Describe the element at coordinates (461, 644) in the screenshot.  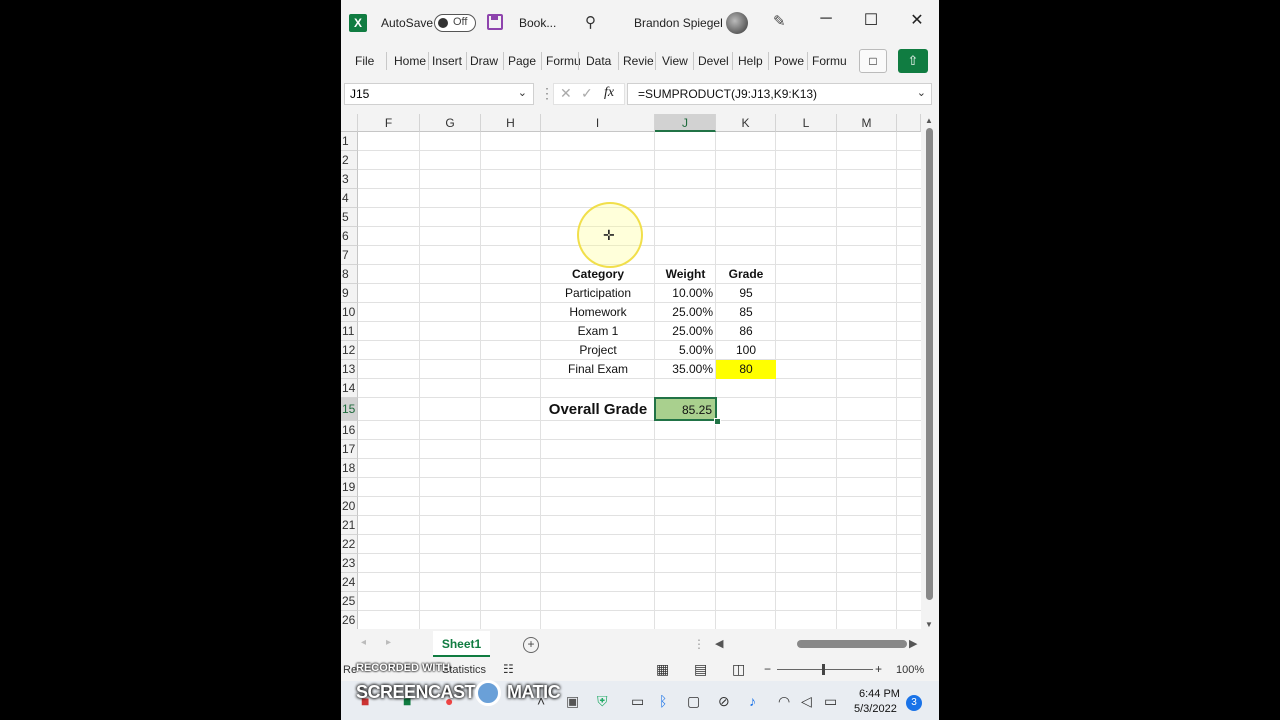
I see `sheet-tab-sheet1: Sheet1` at that location.